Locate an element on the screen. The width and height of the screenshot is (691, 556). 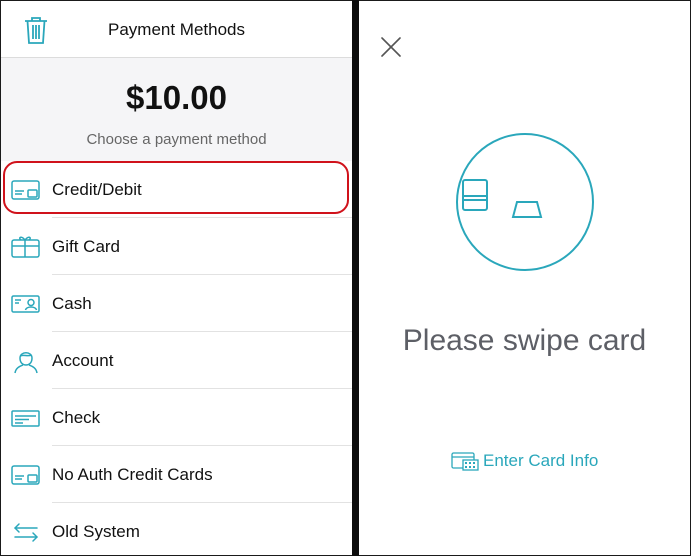
panel-divider is located at coordinates (355, 278).